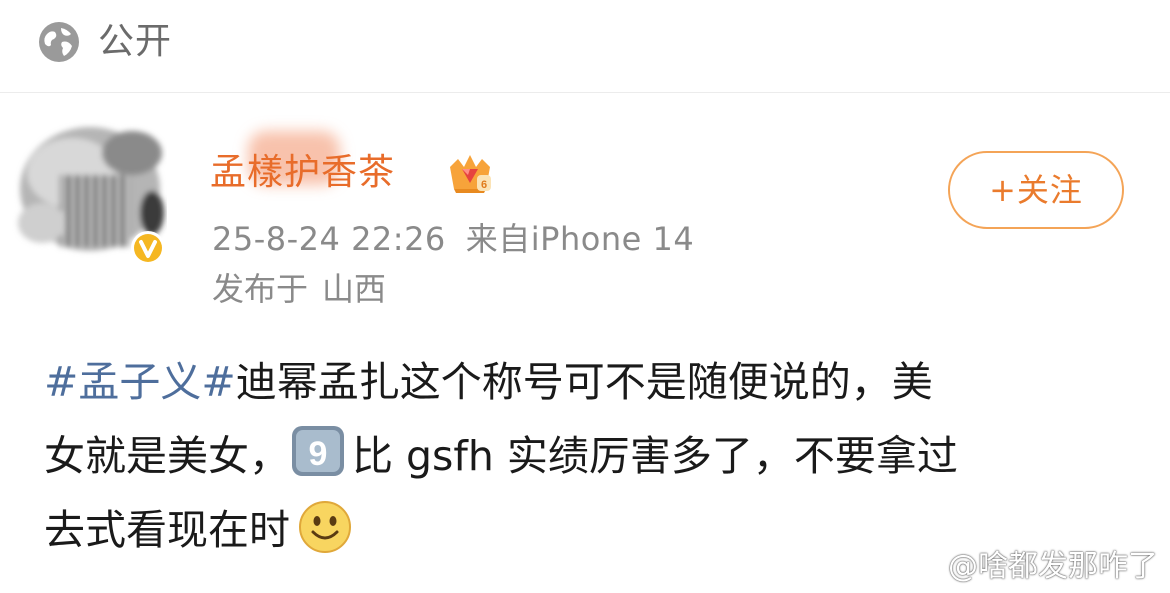 The image size is (1170, 593). What do you see at coordinates (167, 530) in the screenshot?
I see `content-text-4: 去式看现在时` at bounding box center [167, 530].